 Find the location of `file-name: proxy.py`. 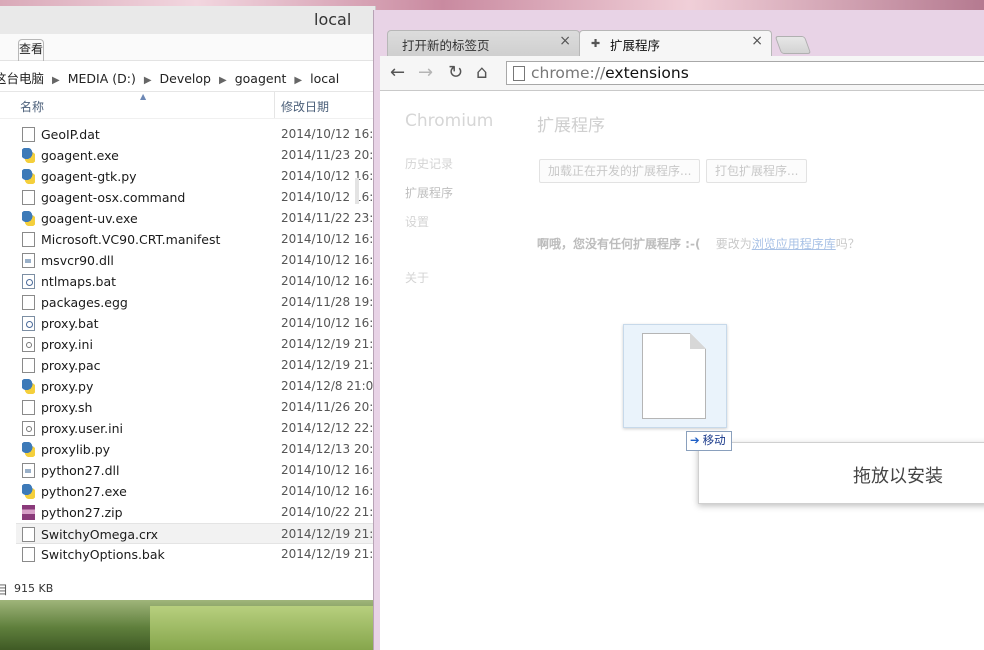

file-name: proxy.py is located at coordinates (67, 386).